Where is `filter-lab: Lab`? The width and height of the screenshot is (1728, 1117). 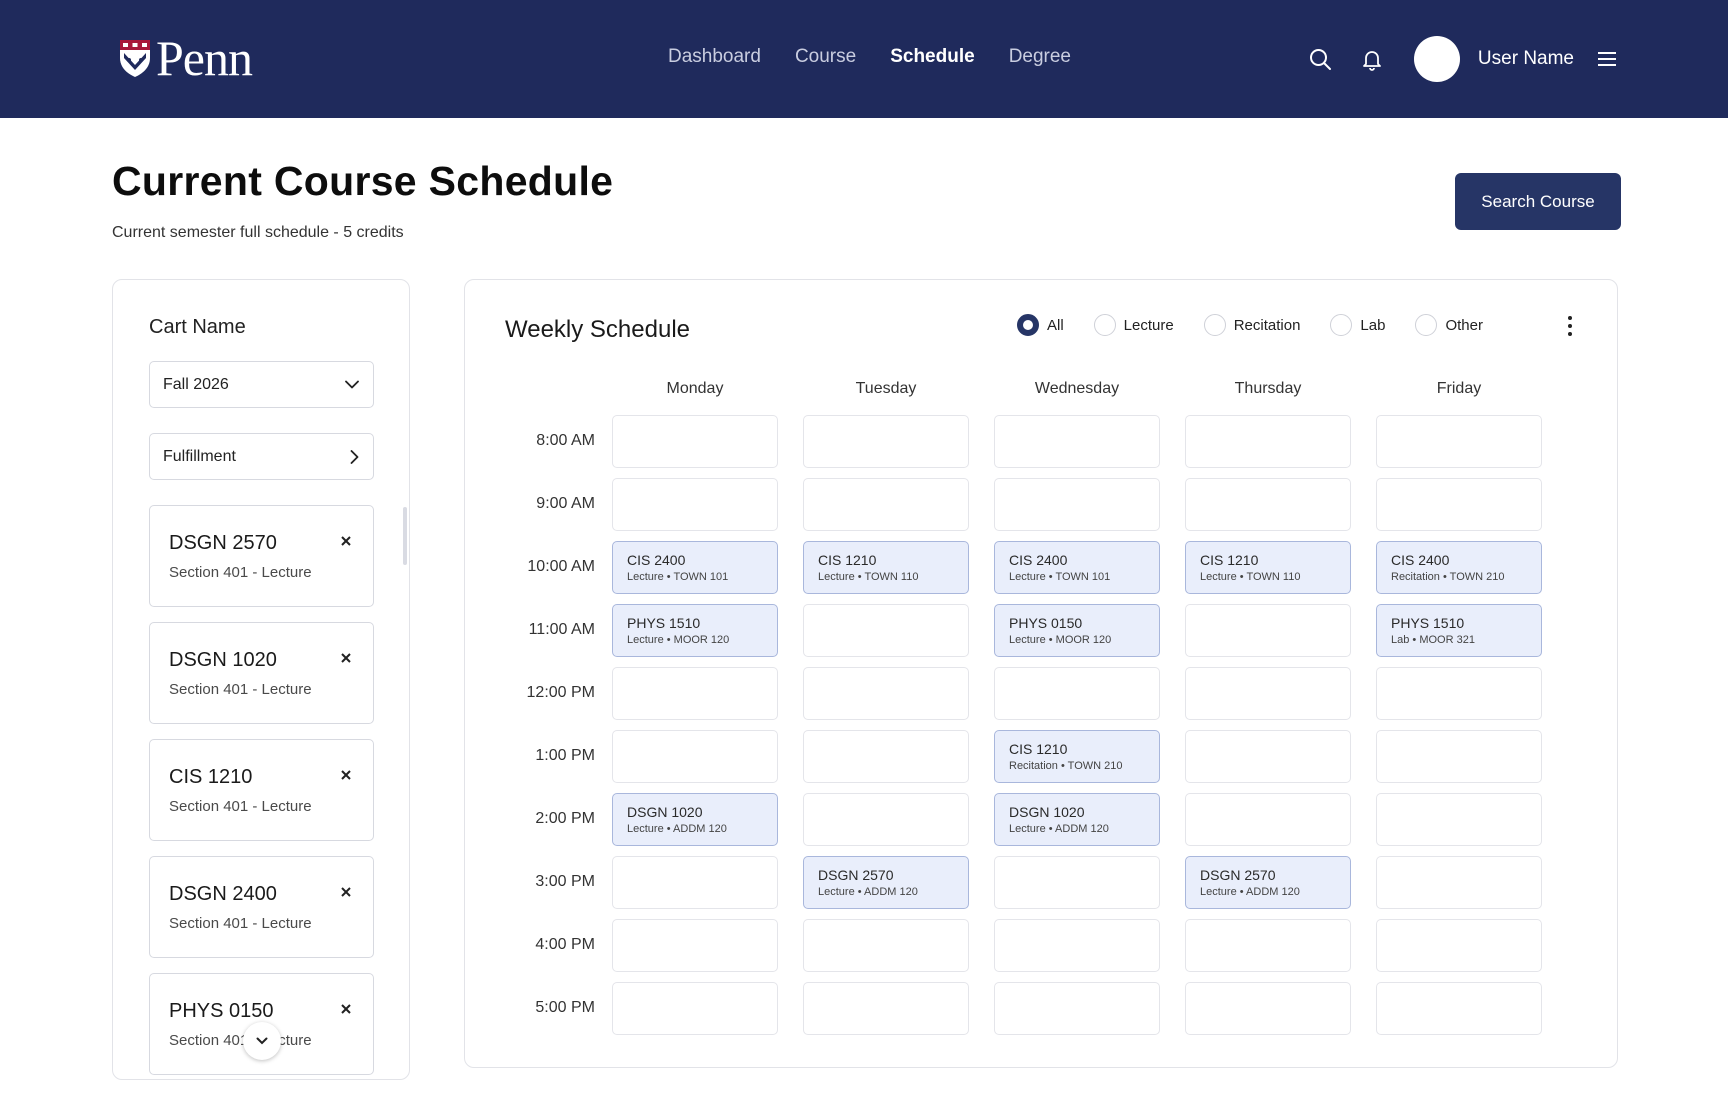
filter-lab: Lab is located at coordinates (1357, 325).